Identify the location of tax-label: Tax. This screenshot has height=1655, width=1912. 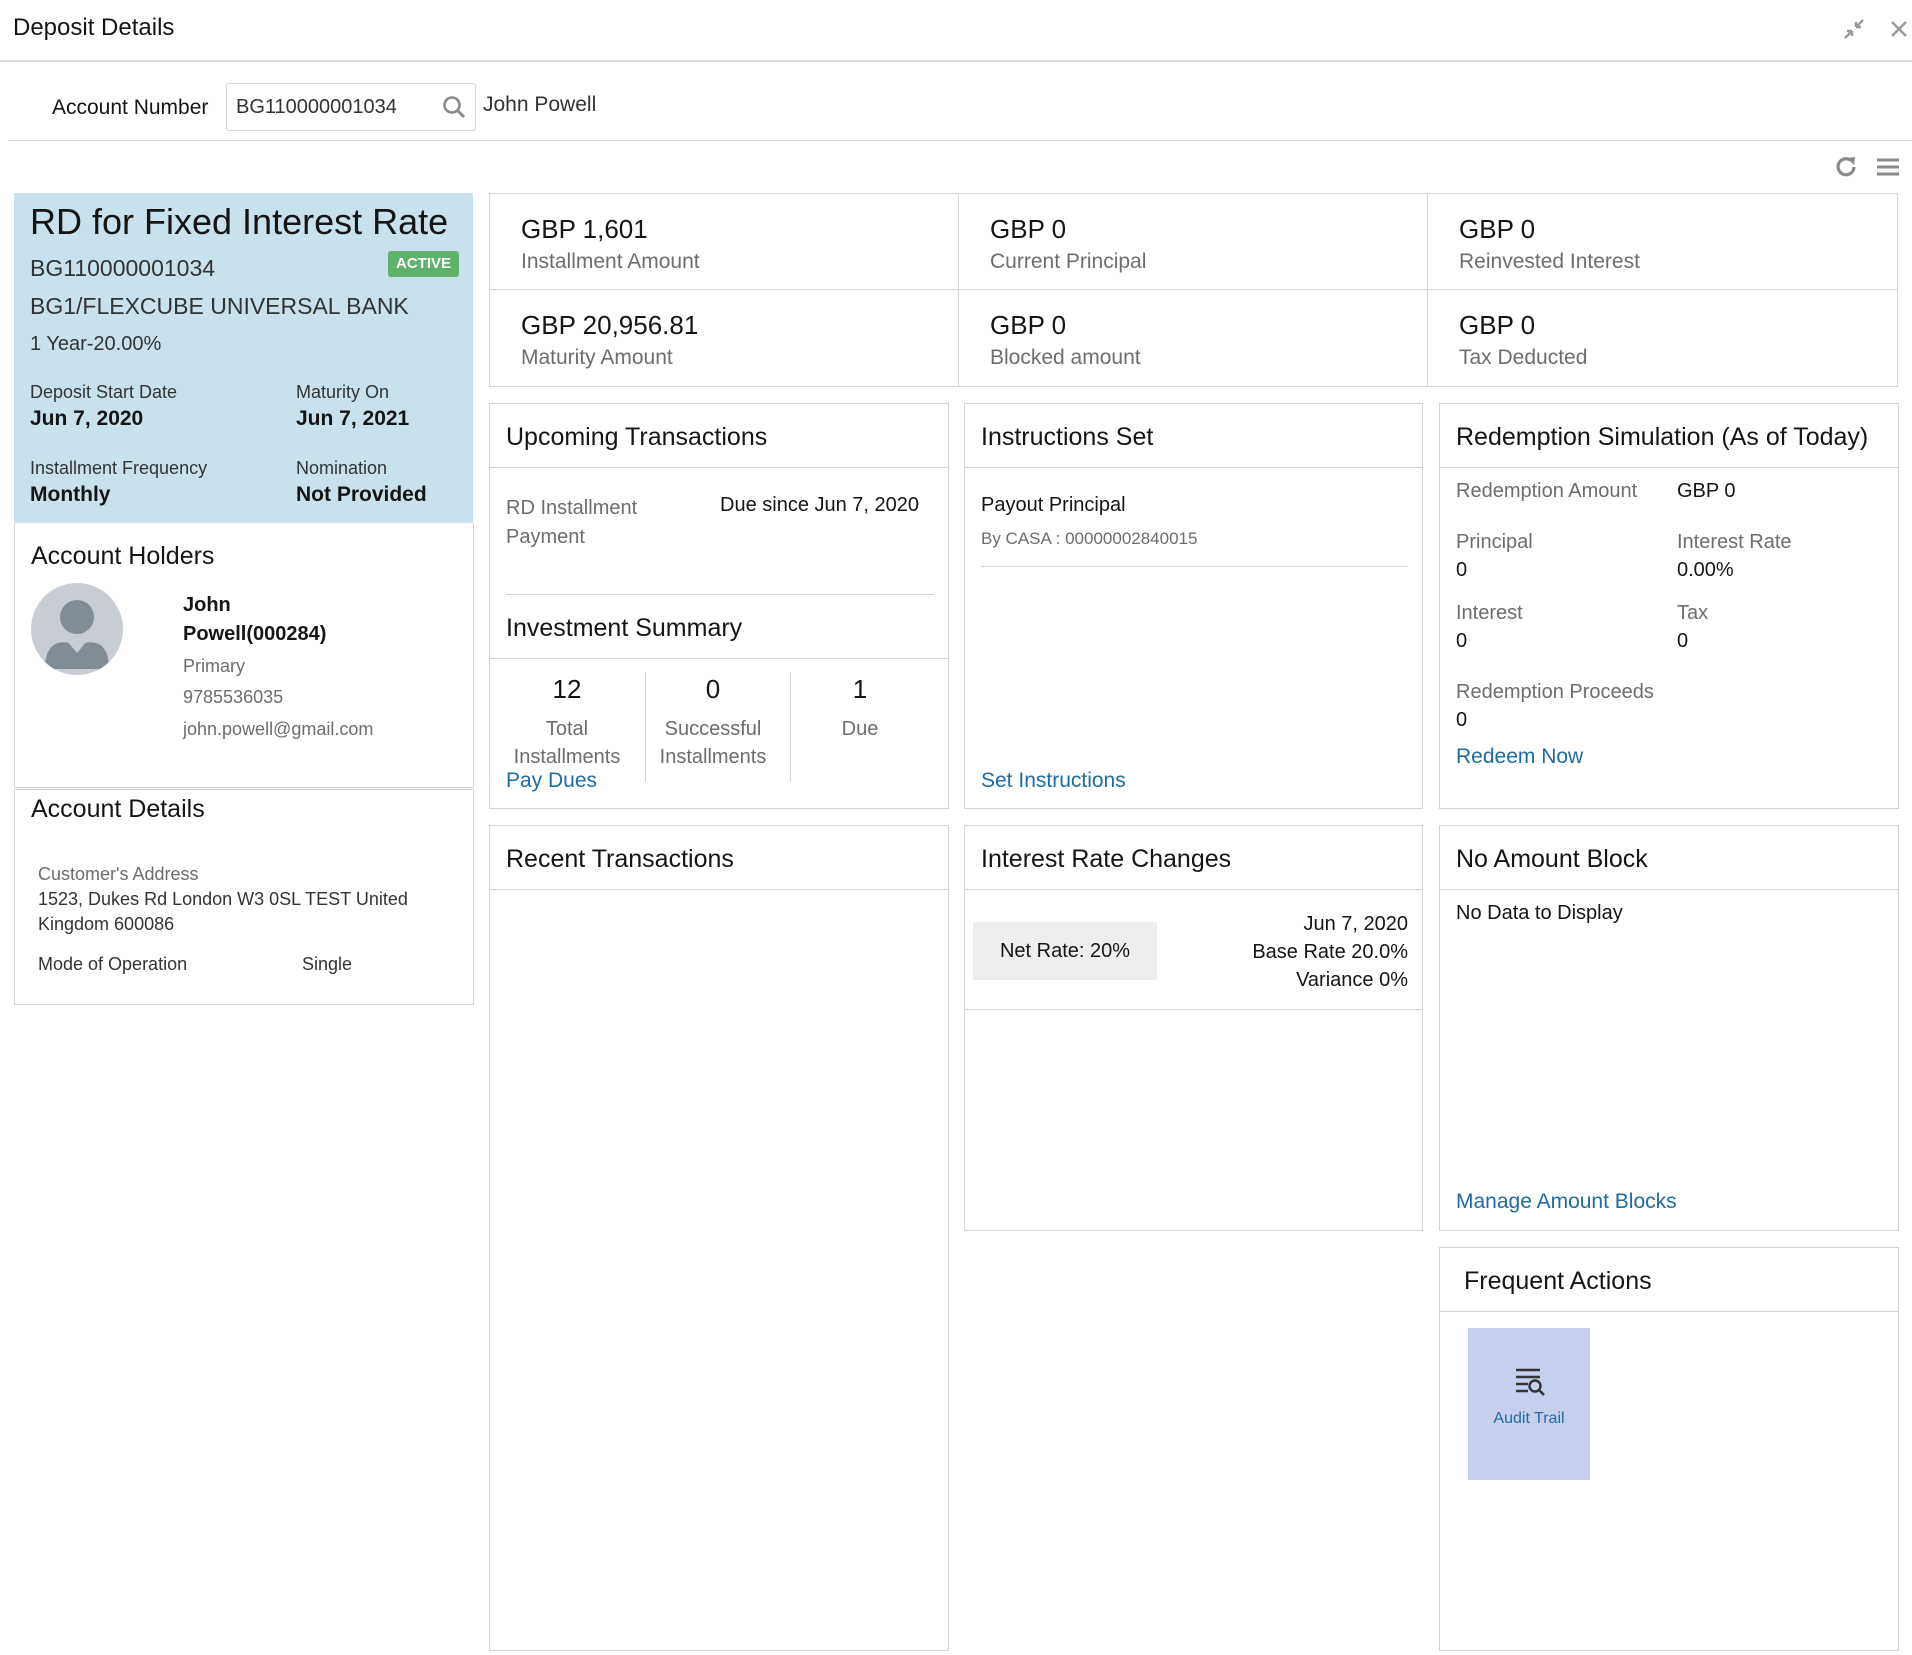
(1693, 613).